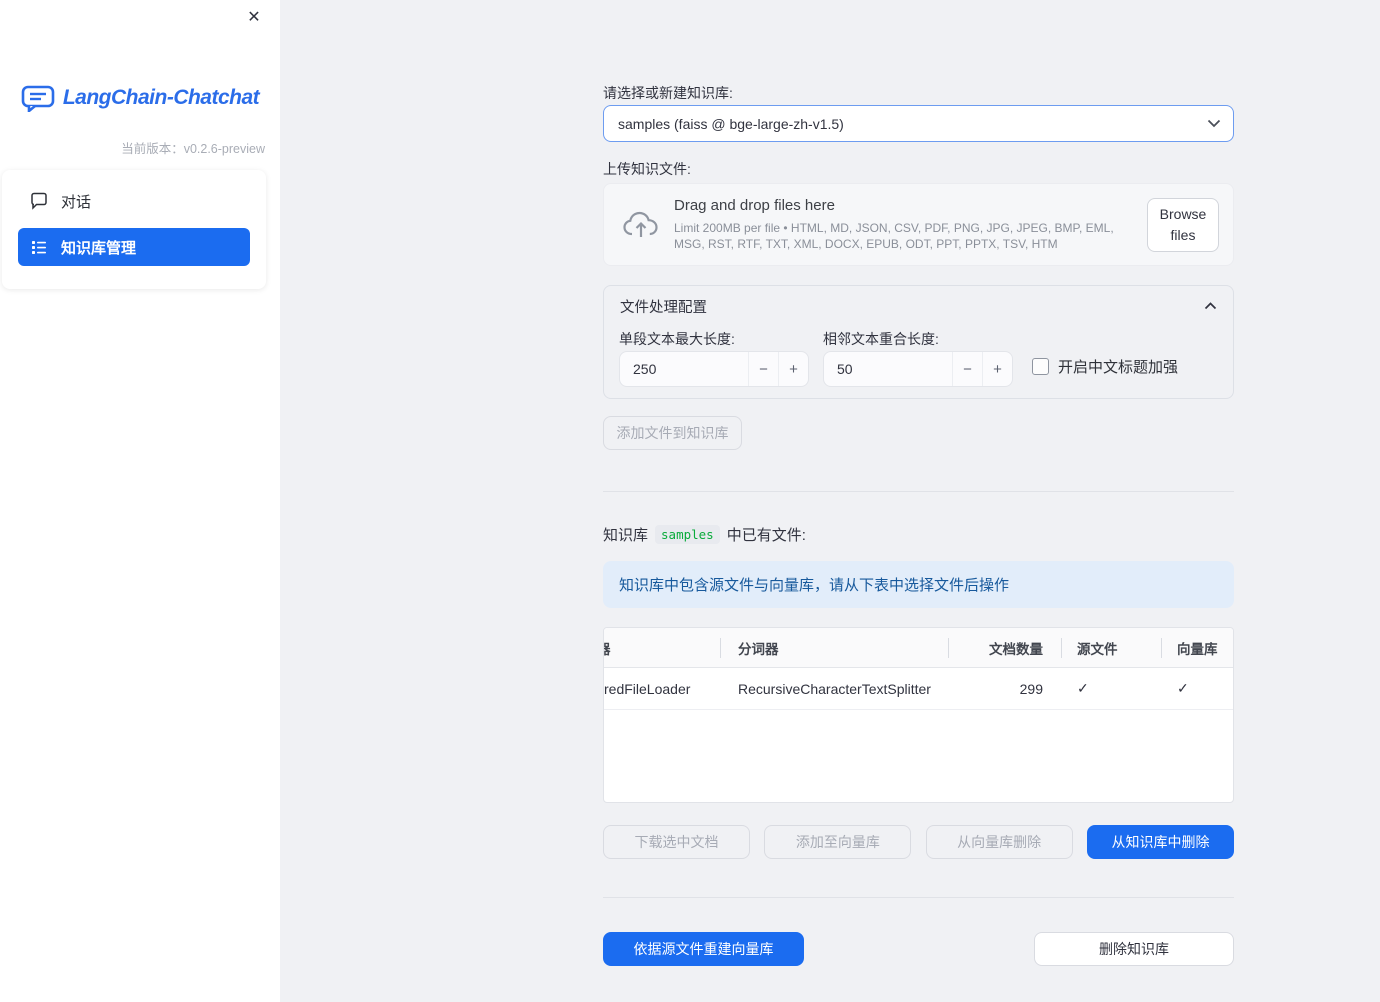 The width and height of the screenshot is (1380, 1002). I want to click on cell-splitter: RecursiveCharacterTextSplitter, so click(834, 688).